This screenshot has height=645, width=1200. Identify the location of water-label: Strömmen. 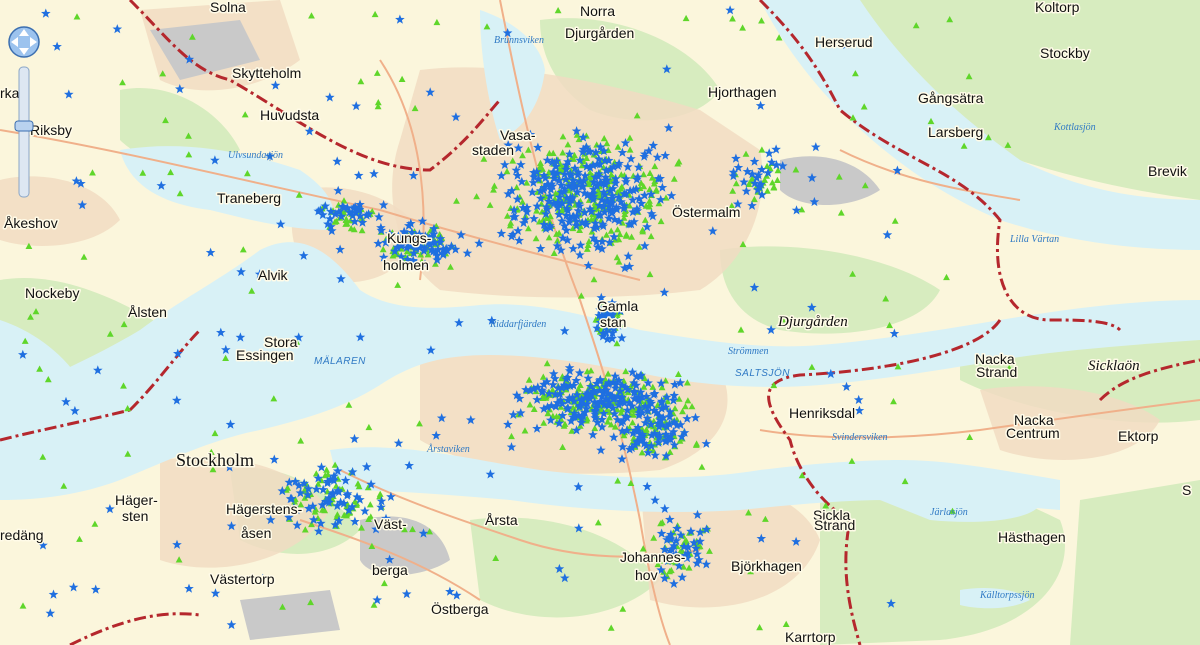
(748, 351).